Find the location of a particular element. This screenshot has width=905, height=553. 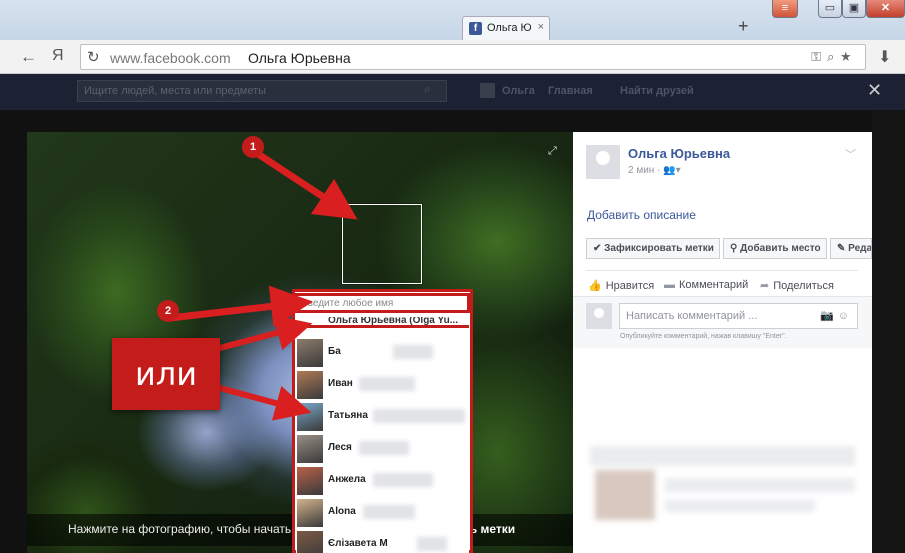

author-name-link: Ольга Юрьевна is located at coordinates (679, 153).